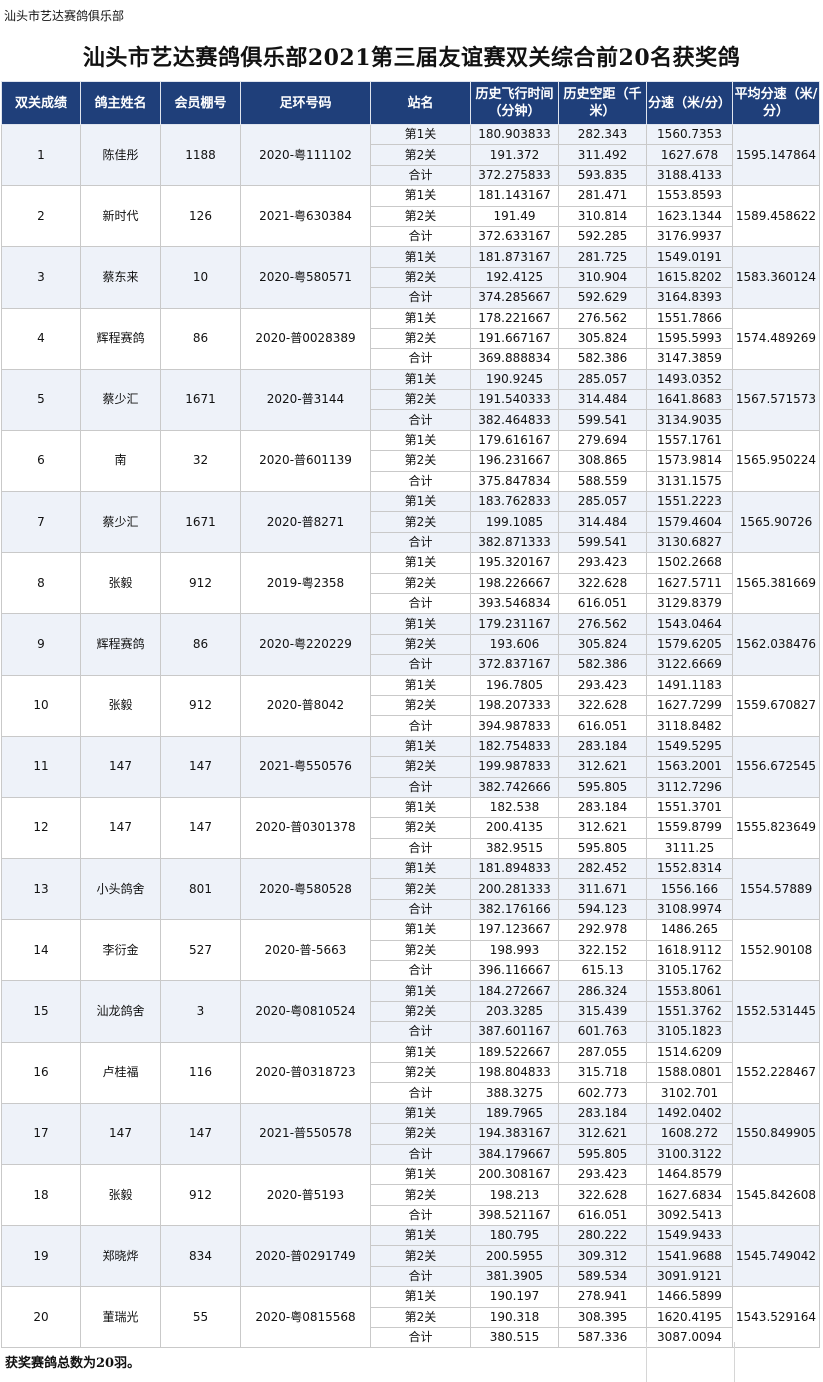 This screenshot has height=1382, width=823. I want to click on distance-cell: 315.718, so click(602, 1072).